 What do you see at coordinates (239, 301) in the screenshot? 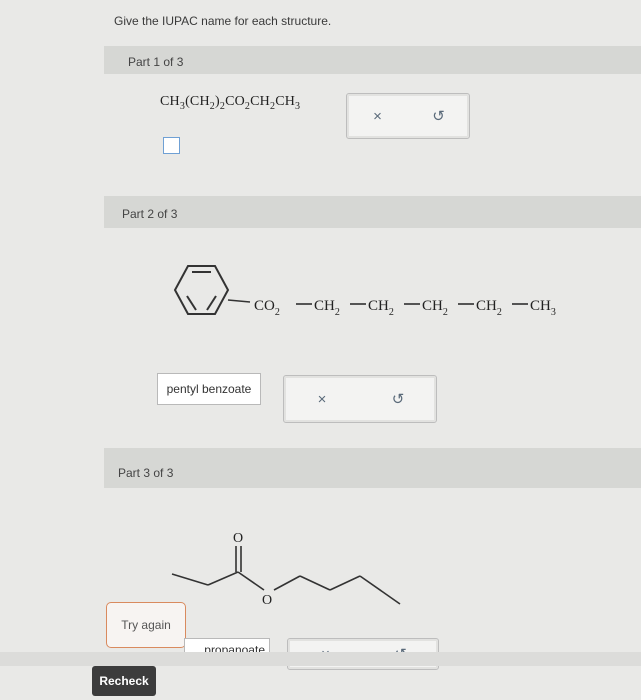
I see `ring-bond` at bounding box center [239, 301].